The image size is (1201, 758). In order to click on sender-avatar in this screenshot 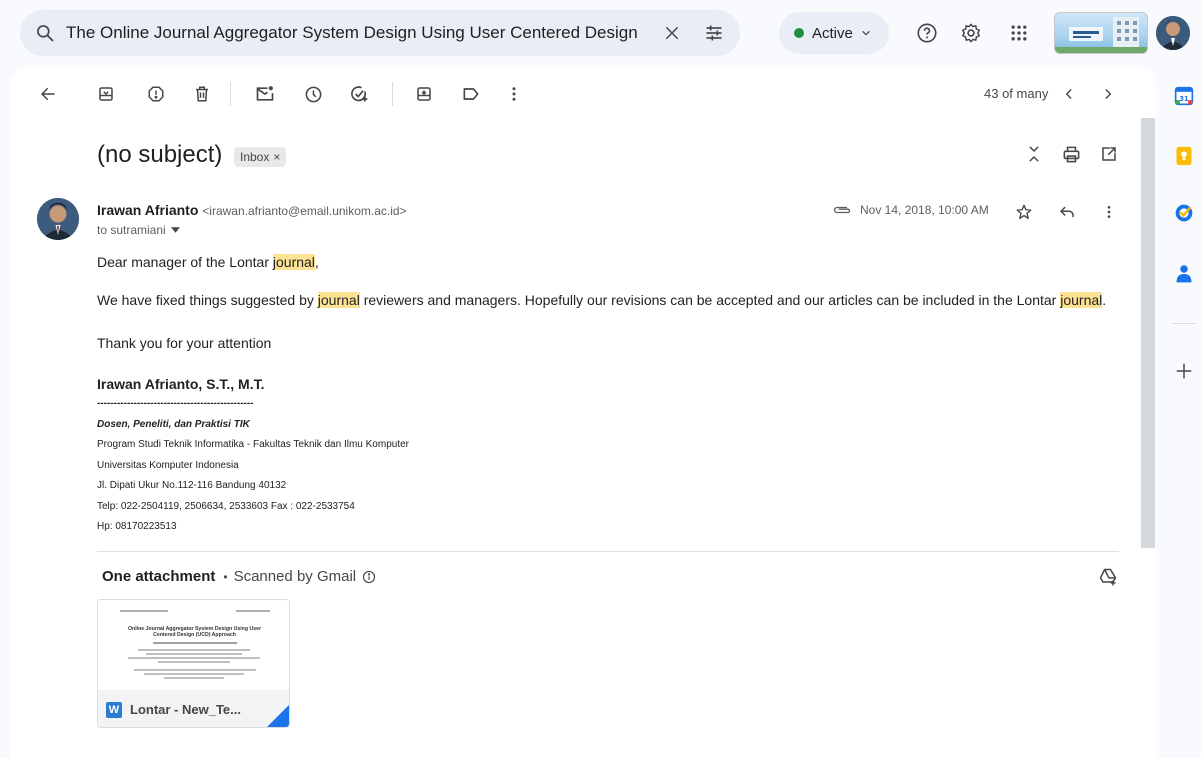, I will do `click(58, 219)`.